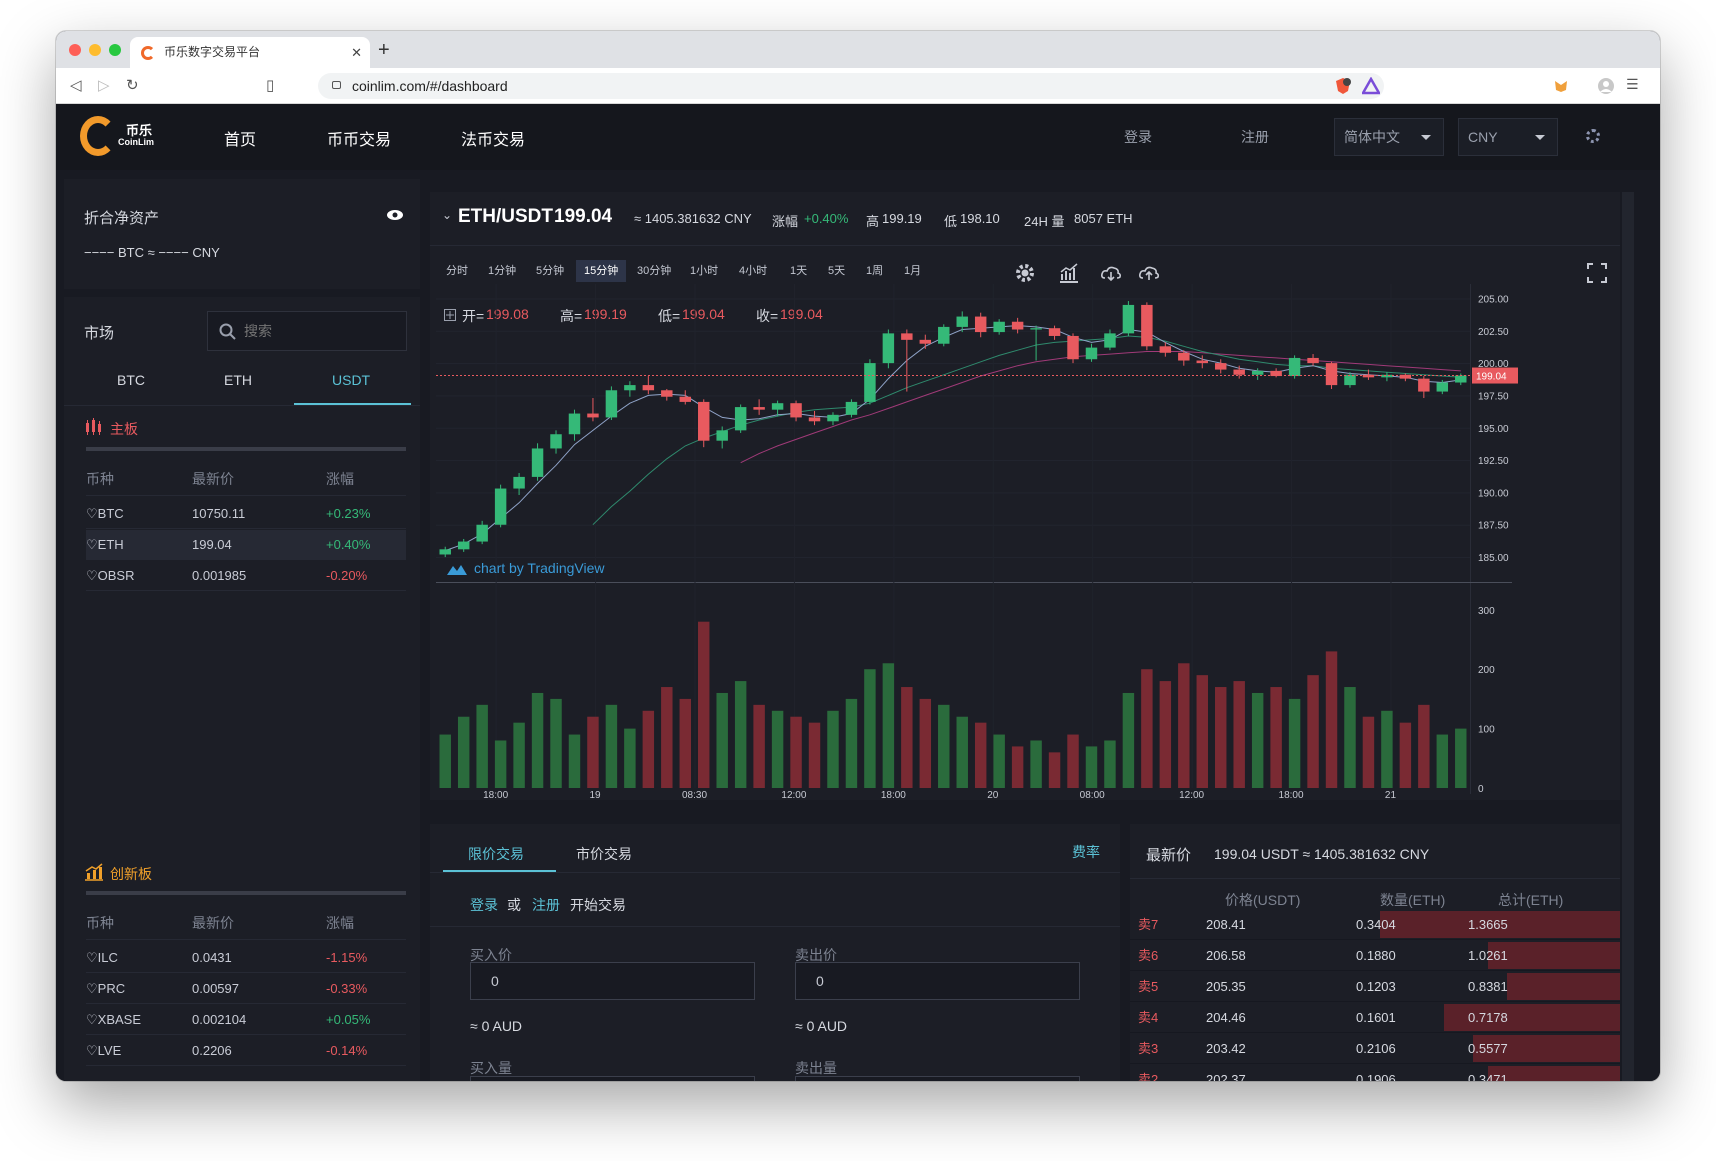  What do you see at coordinates (937, 981) in the screenshot?
I see `sell-price-input: 0` at bounding box center [937, 981].